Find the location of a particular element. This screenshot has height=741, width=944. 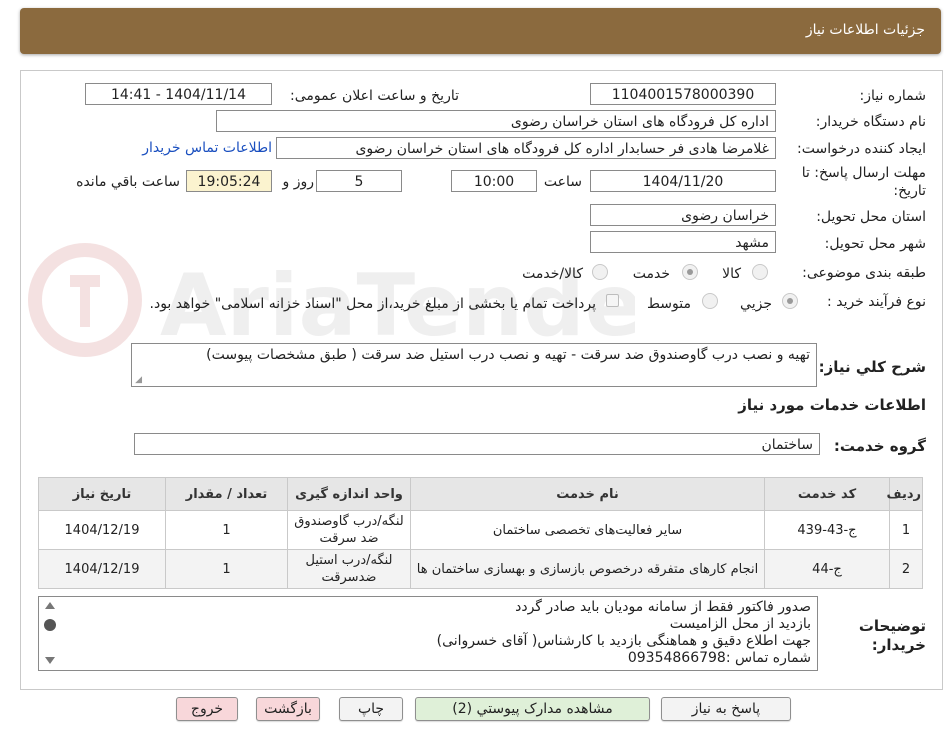

page-title: جزئیات اطلاعات نیاز is located at coordinates (865, 30).